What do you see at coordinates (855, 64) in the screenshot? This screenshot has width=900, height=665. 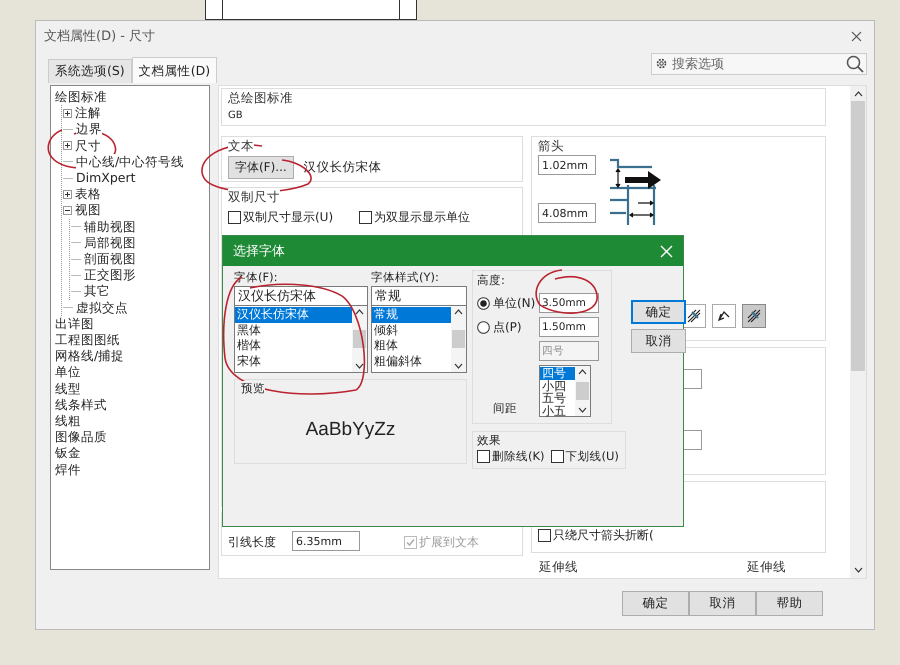 I see `search-icon` at bounding box center [855, 64].